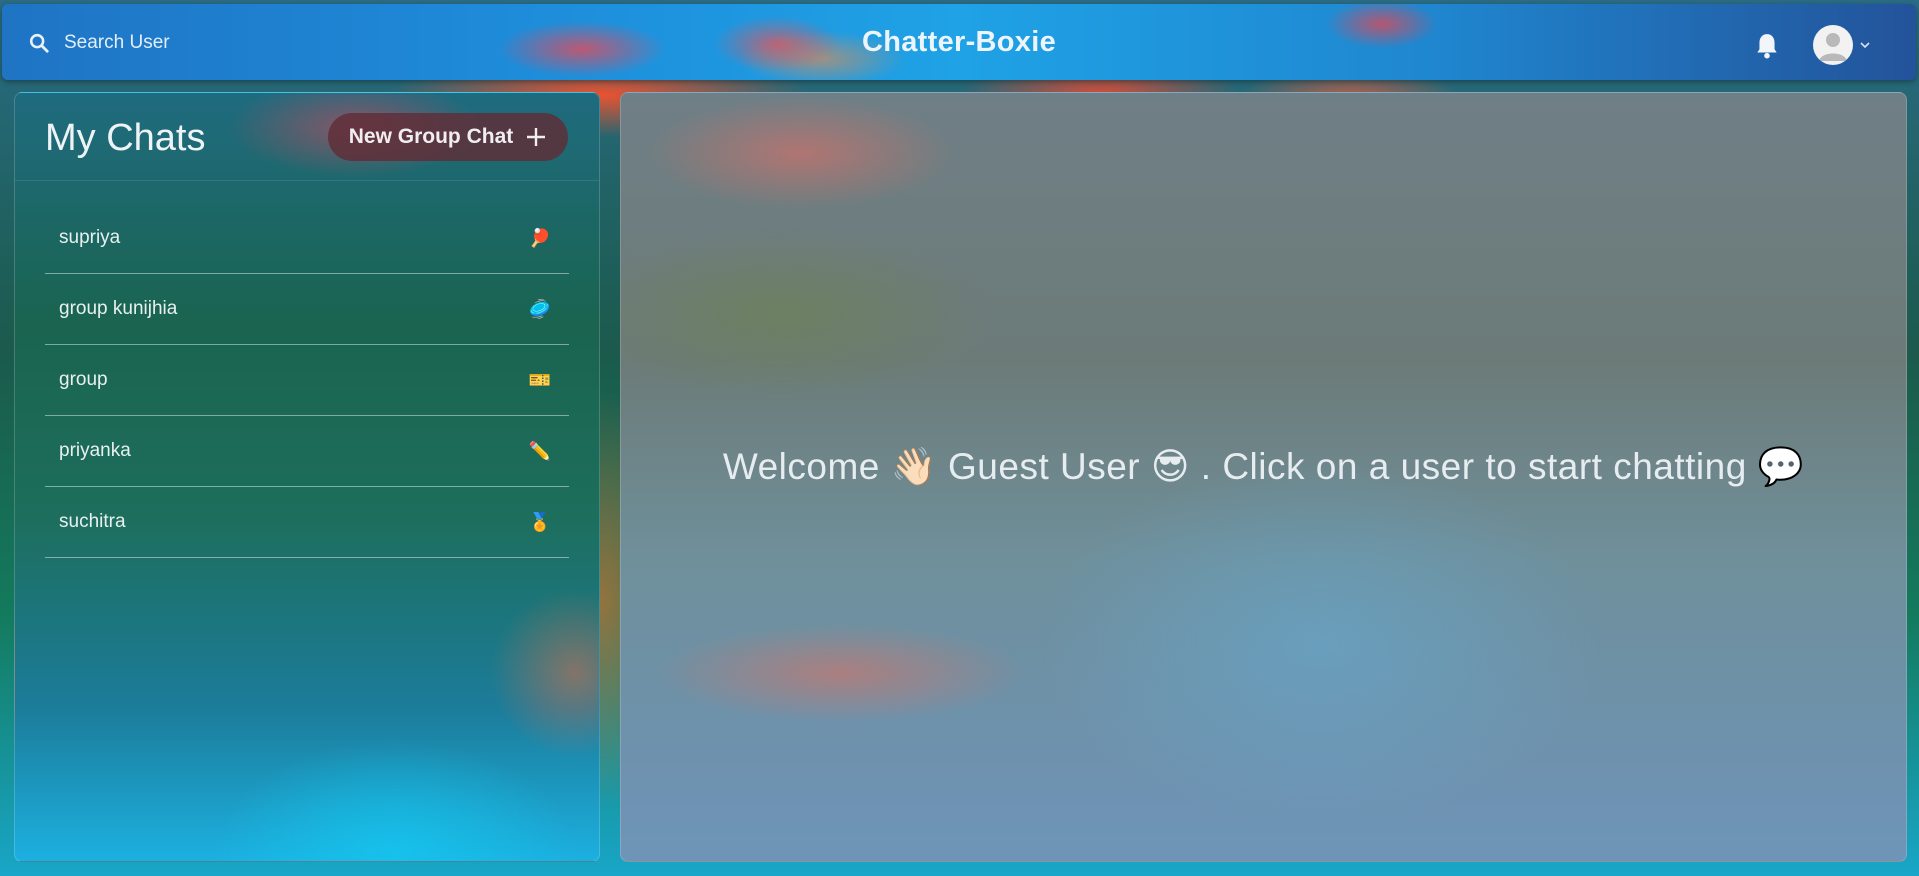 The image size is (1919, 876). Describe the element at coordinates (1865, 45) in the screenshot. I see `chevron-down-icon` at that location.